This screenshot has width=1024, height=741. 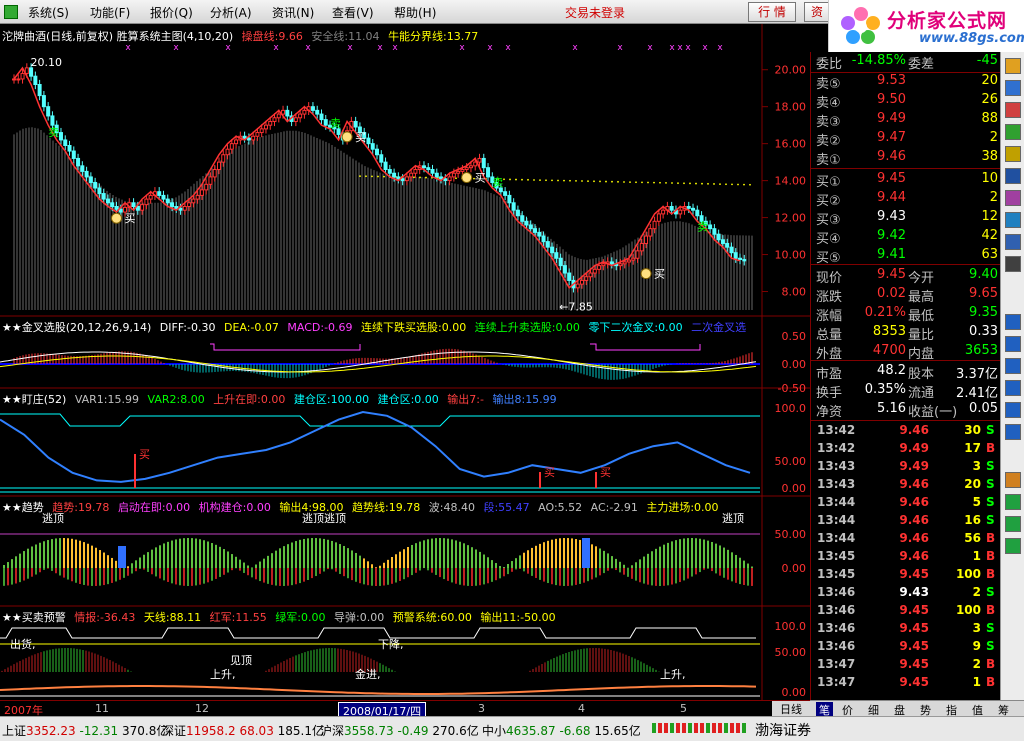 I want to click on tick-row: 13:44 9.46 5 S, so click(x=906, y=503).